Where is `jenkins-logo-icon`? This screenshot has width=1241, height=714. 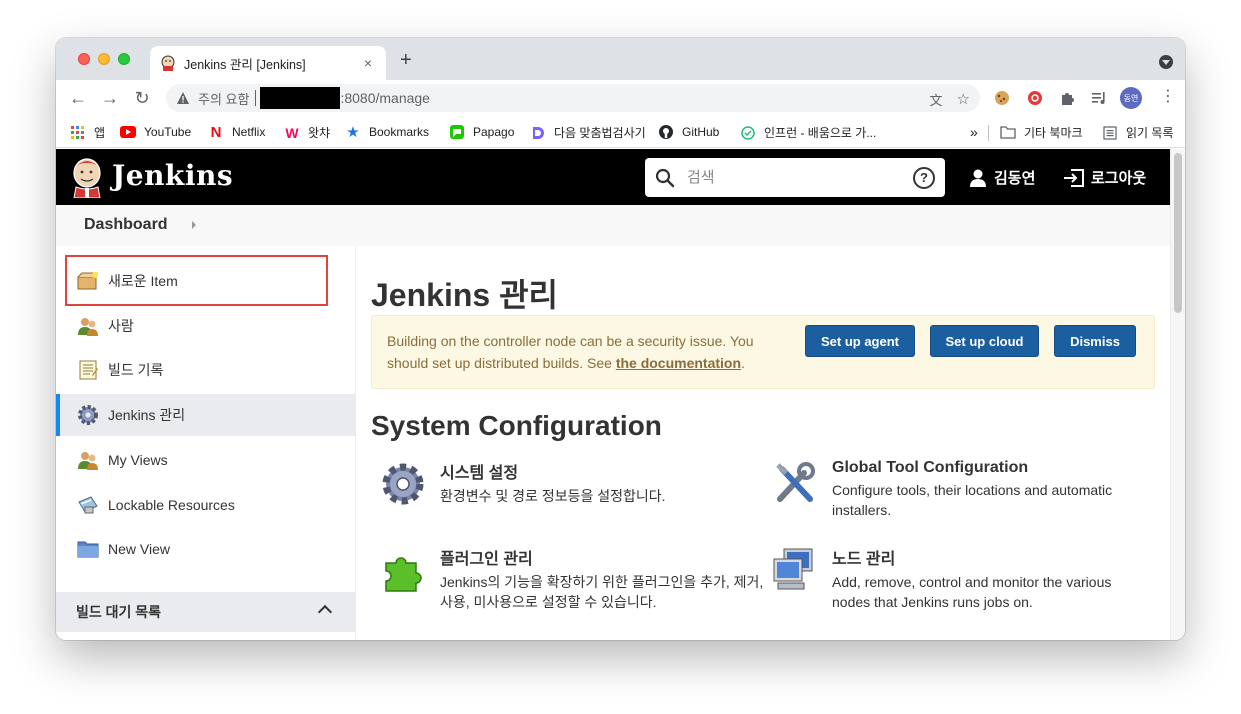
jenkins-logo-icon is located at coordinates (87, 177).